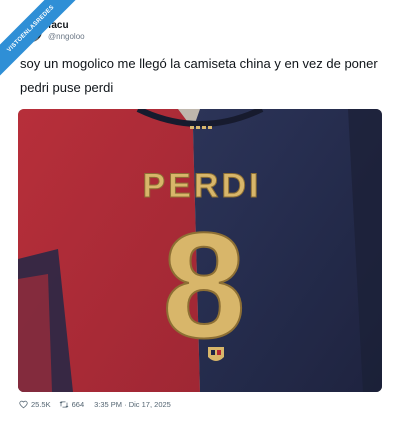 This screenshot has width=400, height=423. Describe the element at coordinates (203, 285) in the screenshot. I see `jersey-number: 8` at that location.